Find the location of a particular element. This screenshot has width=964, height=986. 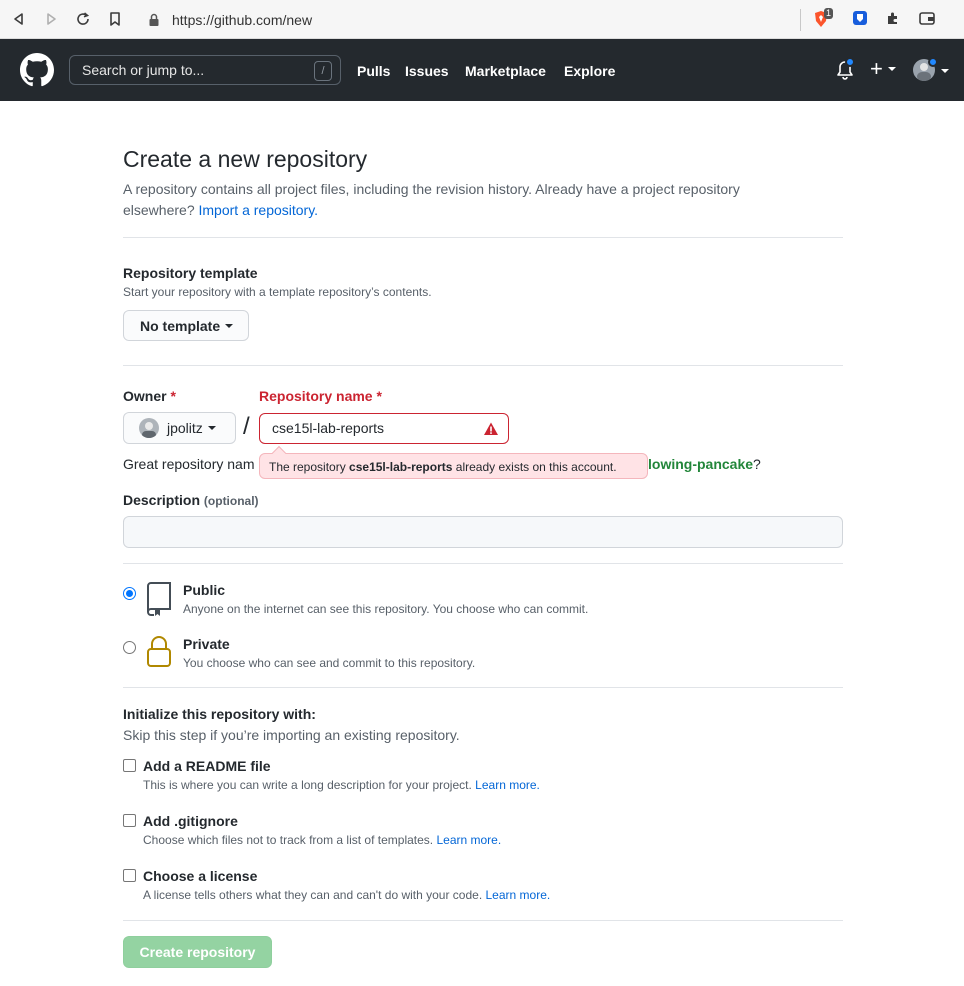

gitignore-title: Add .gitignore is located at coordinates (190, 821).